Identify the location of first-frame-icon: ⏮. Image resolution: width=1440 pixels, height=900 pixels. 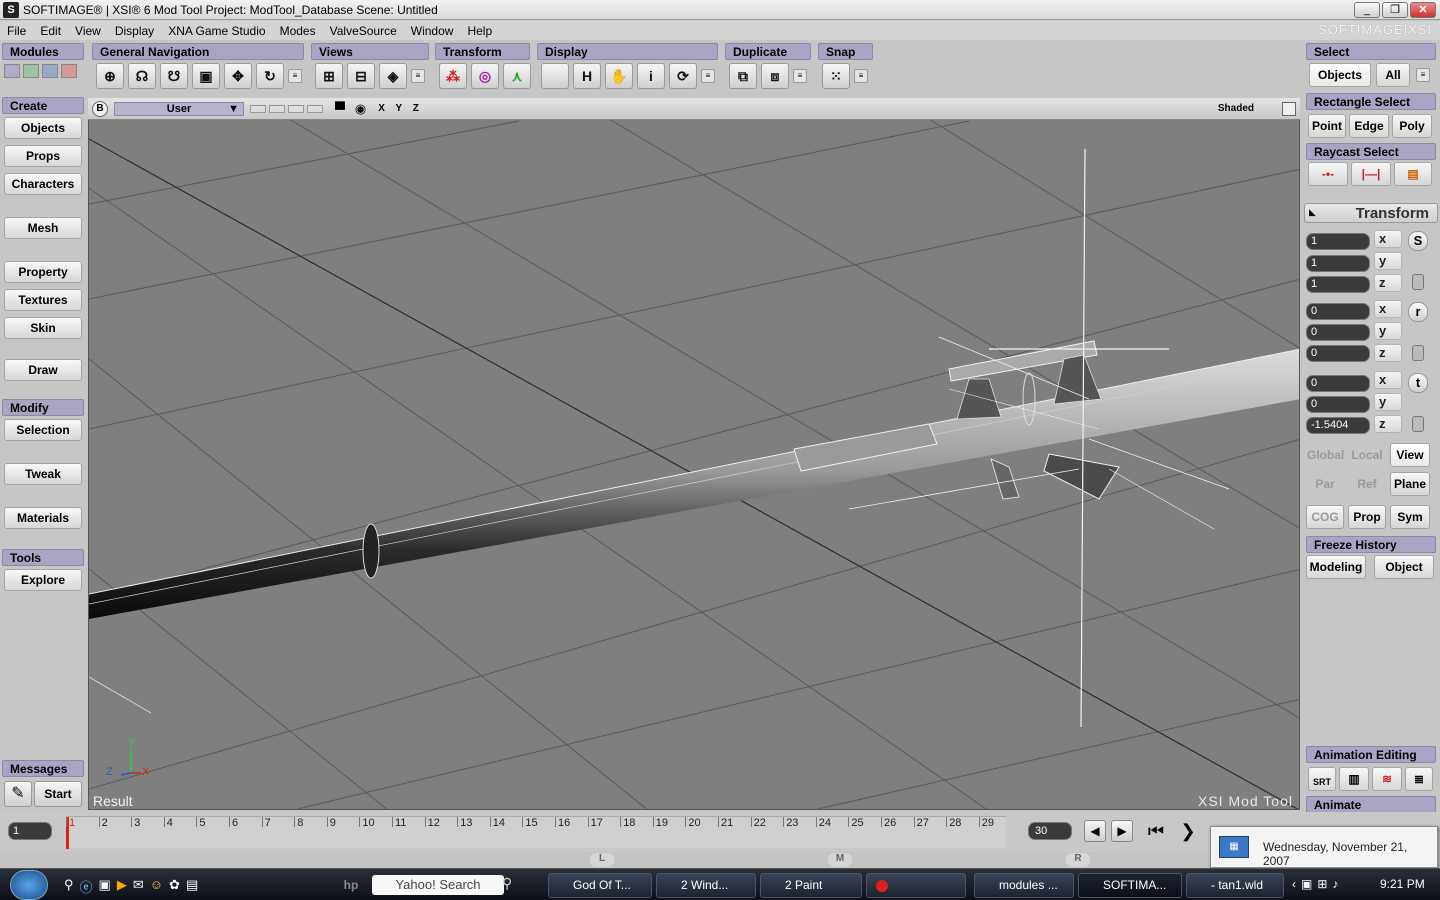
(1156, 831).